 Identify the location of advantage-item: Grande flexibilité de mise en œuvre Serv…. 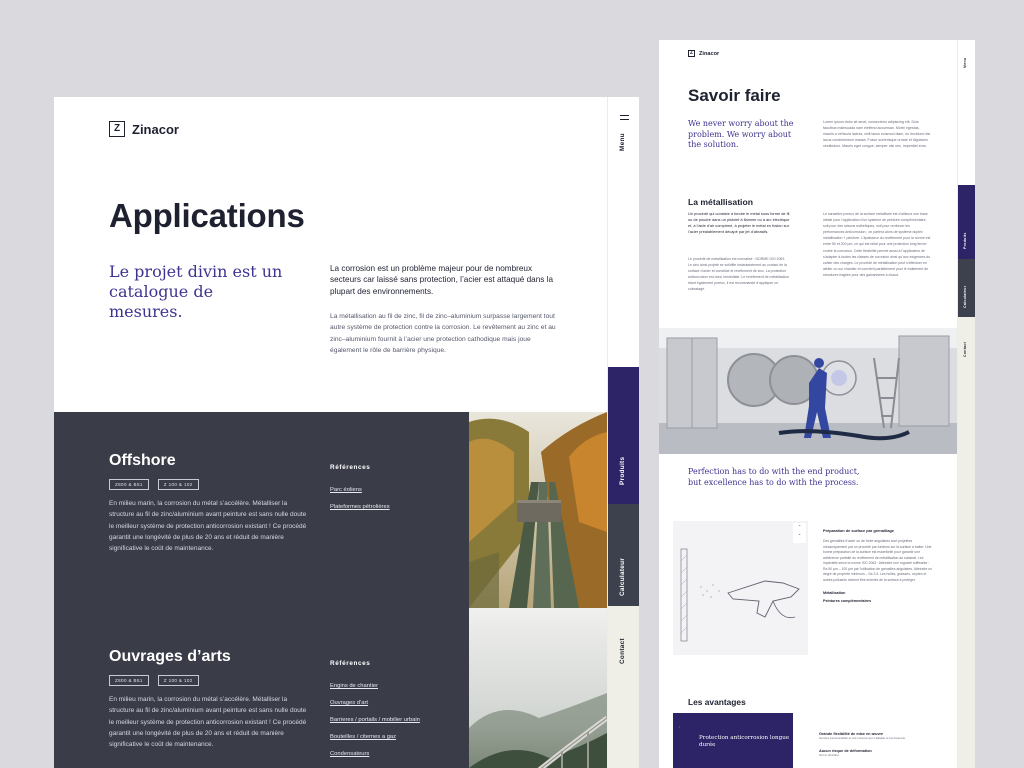
(882, 736).